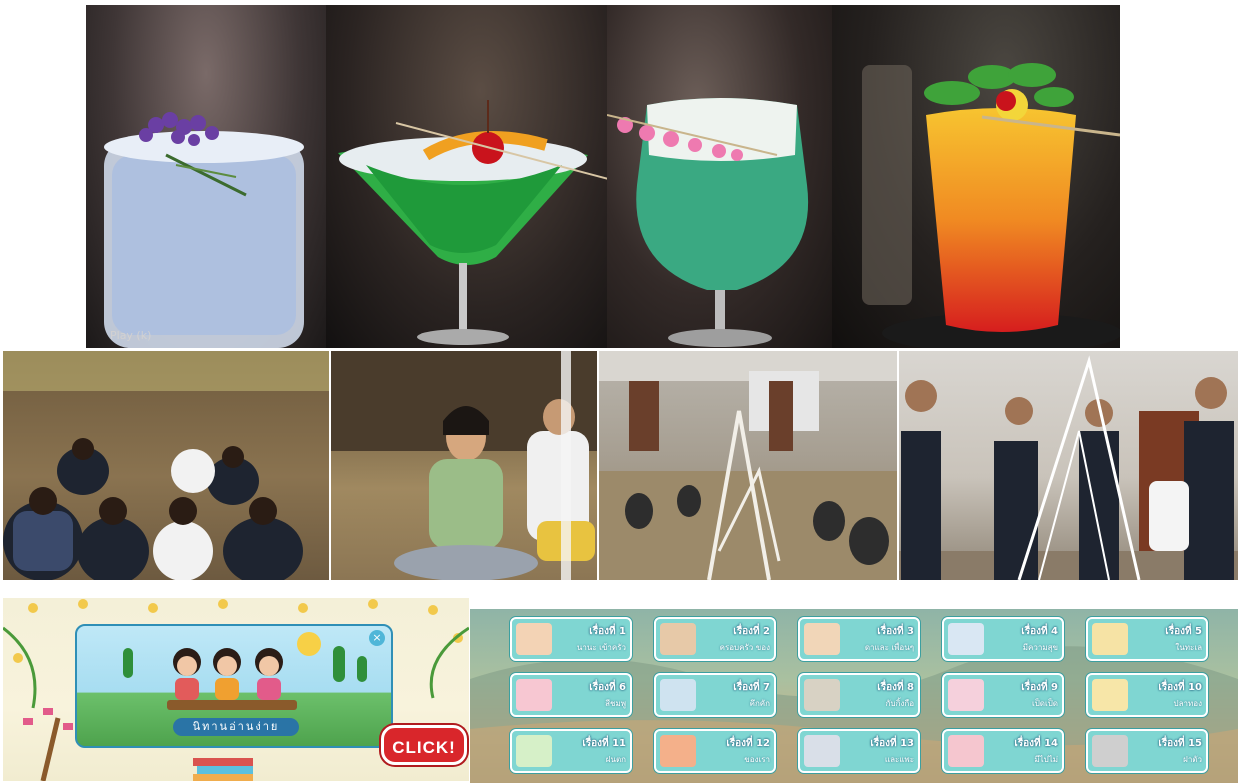 Image resolution: width=1242 pixels, height=783 pixels. What do you see at coordinates (601, 647) in the screenshot?
I see `story-subtitle-label: นานะ เข้าครัว` at bounding box center [601, 647].